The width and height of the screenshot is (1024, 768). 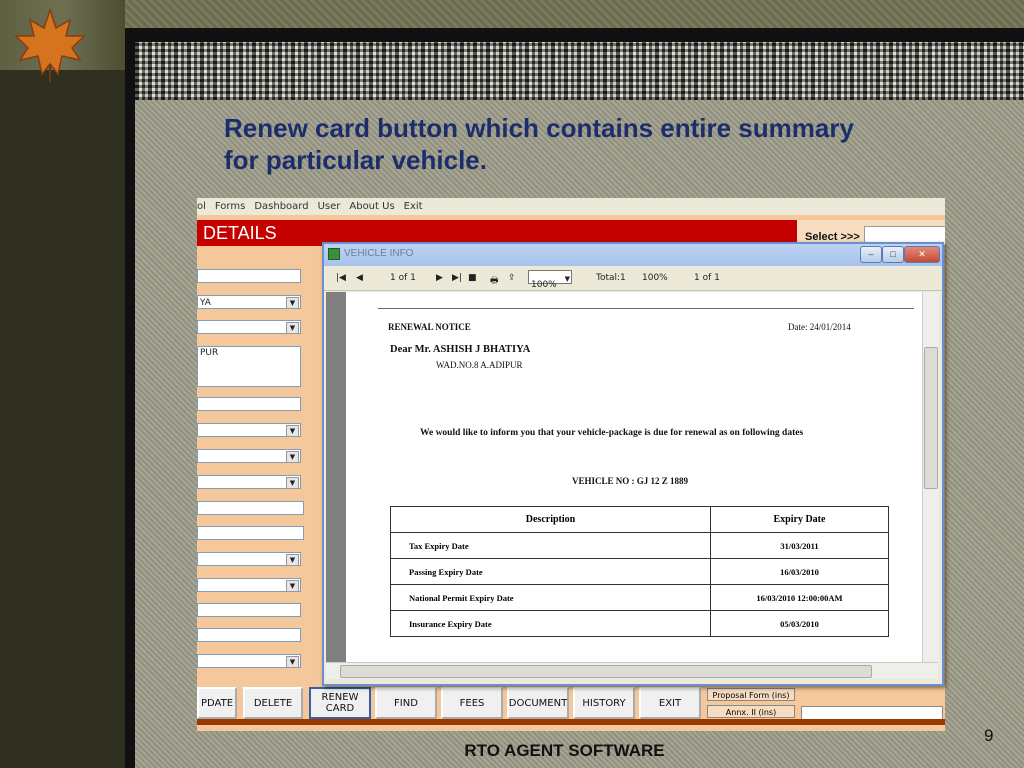 What do you see at coordinates (460, 349) in the screenshot?
I see `salutation: Dear Mr. ASHISH J BHATIYA` at bounding box center [460, 349].